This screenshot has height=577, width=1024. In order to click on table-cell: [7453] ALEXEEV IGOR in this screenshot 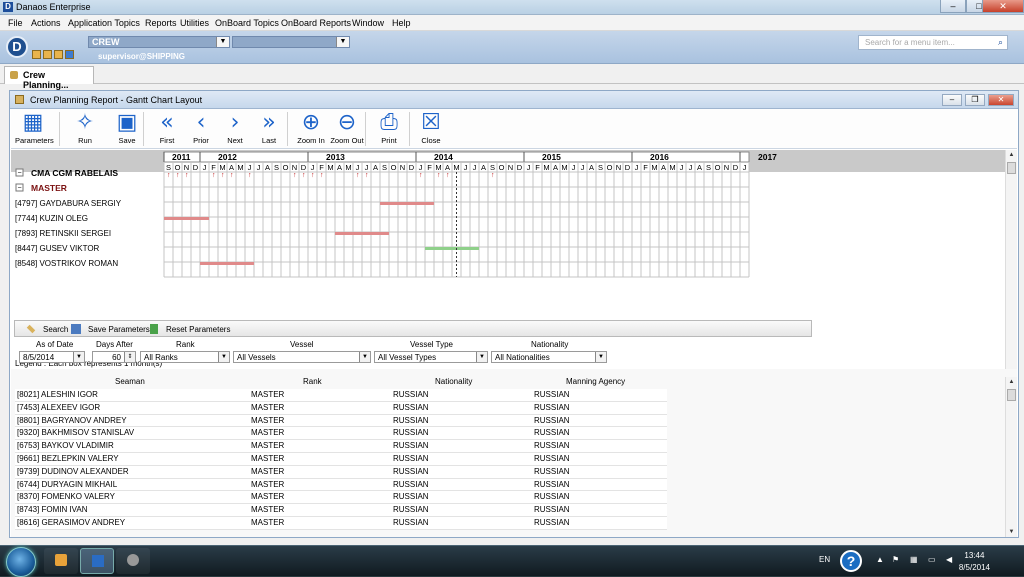, I will do `click(59, 407)`.